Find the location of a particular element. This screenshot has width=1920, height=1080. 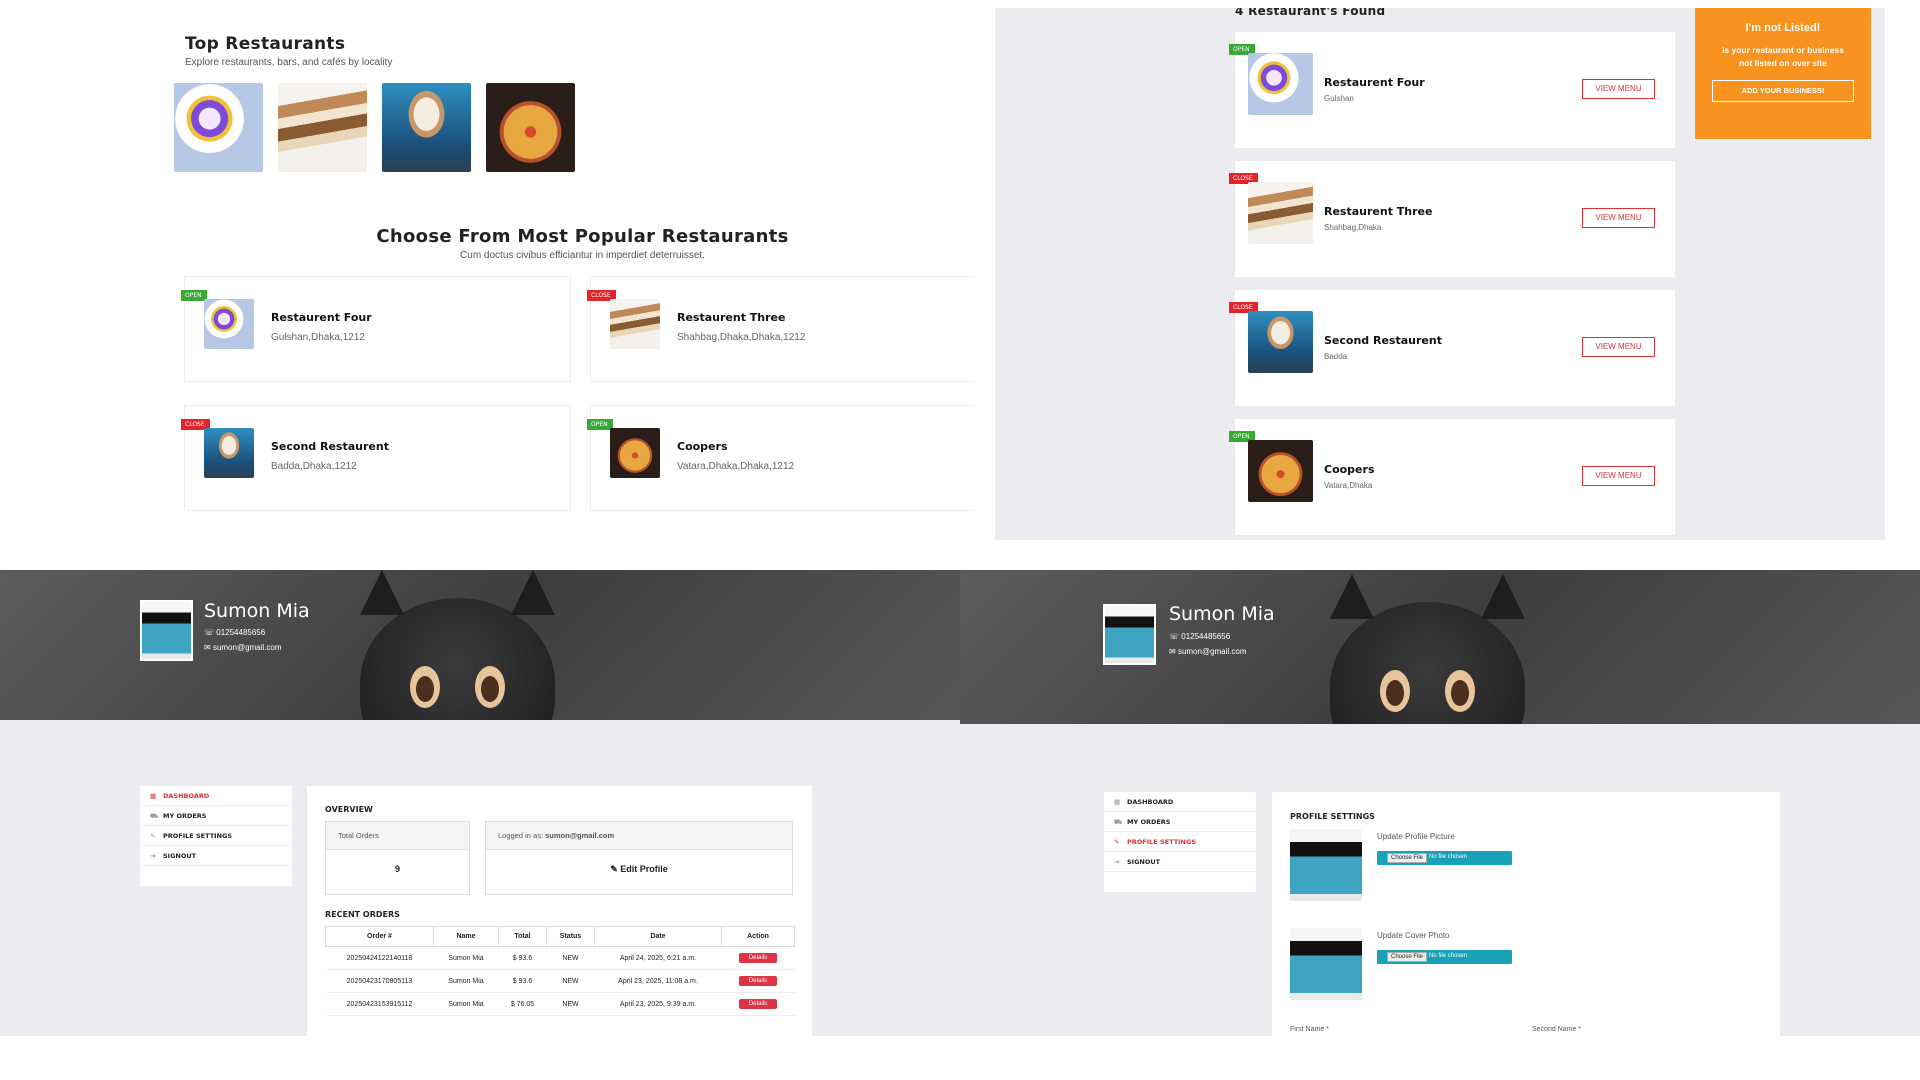

restaurants-found-count: 4 Restaurant's Found is located at coordinates (1310, 13).